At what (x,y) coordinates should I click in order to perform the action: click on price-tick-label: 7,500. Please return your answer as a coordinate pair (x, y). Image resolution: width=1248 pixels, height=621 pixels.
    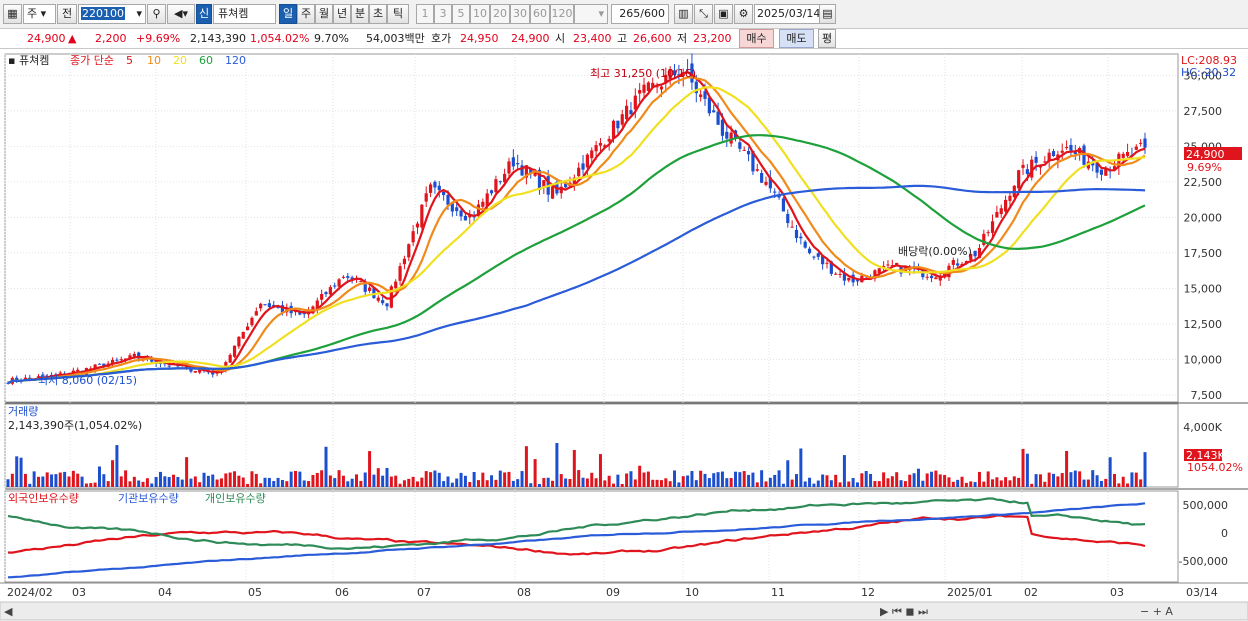
    Looking at the image, I should click on (1207, 395).